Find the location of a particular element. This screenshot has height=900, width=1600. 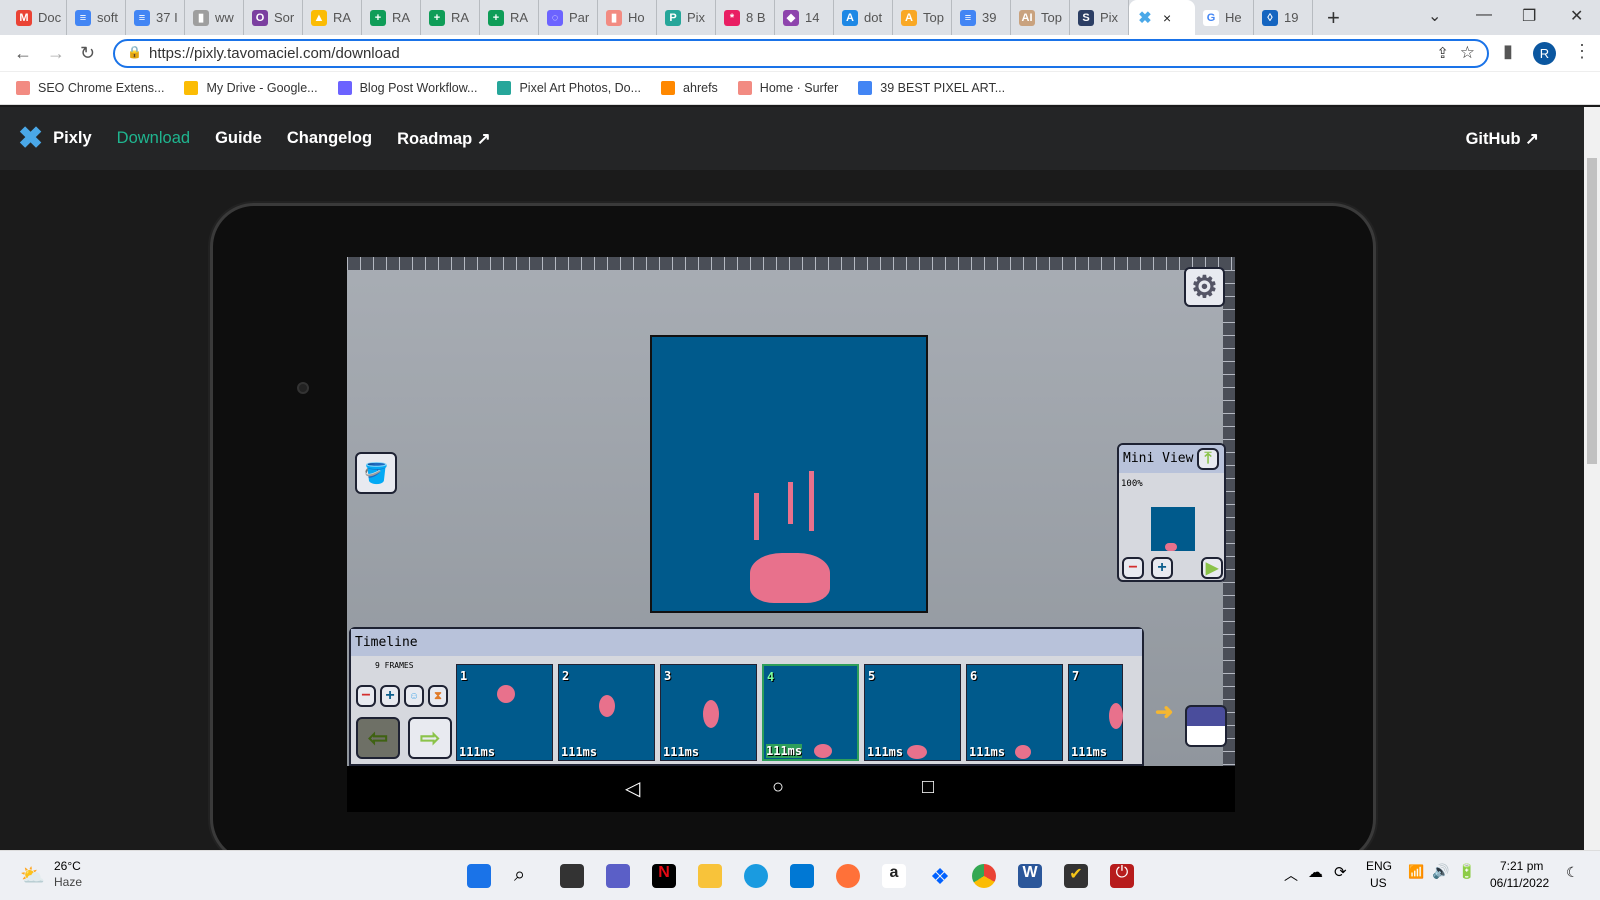

timeline-frame: 1 111ms is located at coordinates (504, 712).